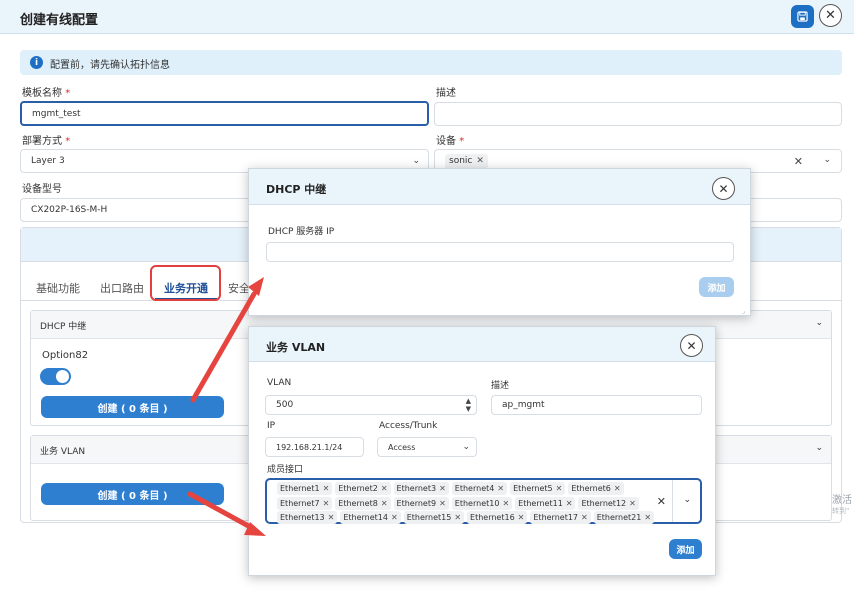 This screenshot has width=854, height=611. I want to click on page-title: 创建有线配置, so click(59, 20).